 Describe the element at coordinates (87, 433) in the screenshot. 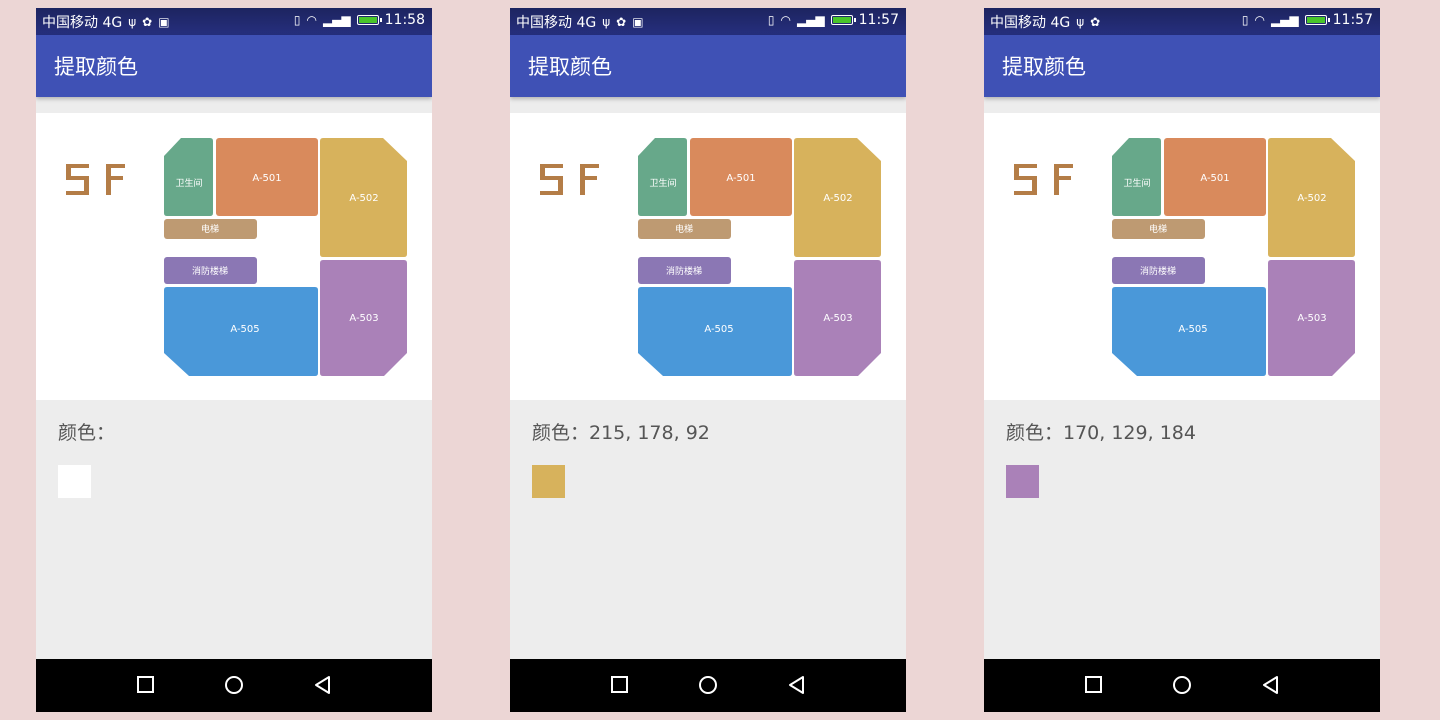

I see `color-value-text: 颜色：` at that location.